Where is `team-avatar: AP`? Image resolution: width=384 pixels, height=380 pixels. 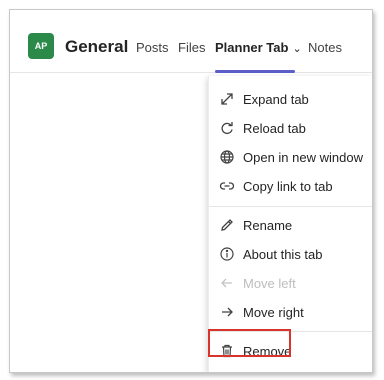
team-avatar: AP is located at coordinates (41, 46).